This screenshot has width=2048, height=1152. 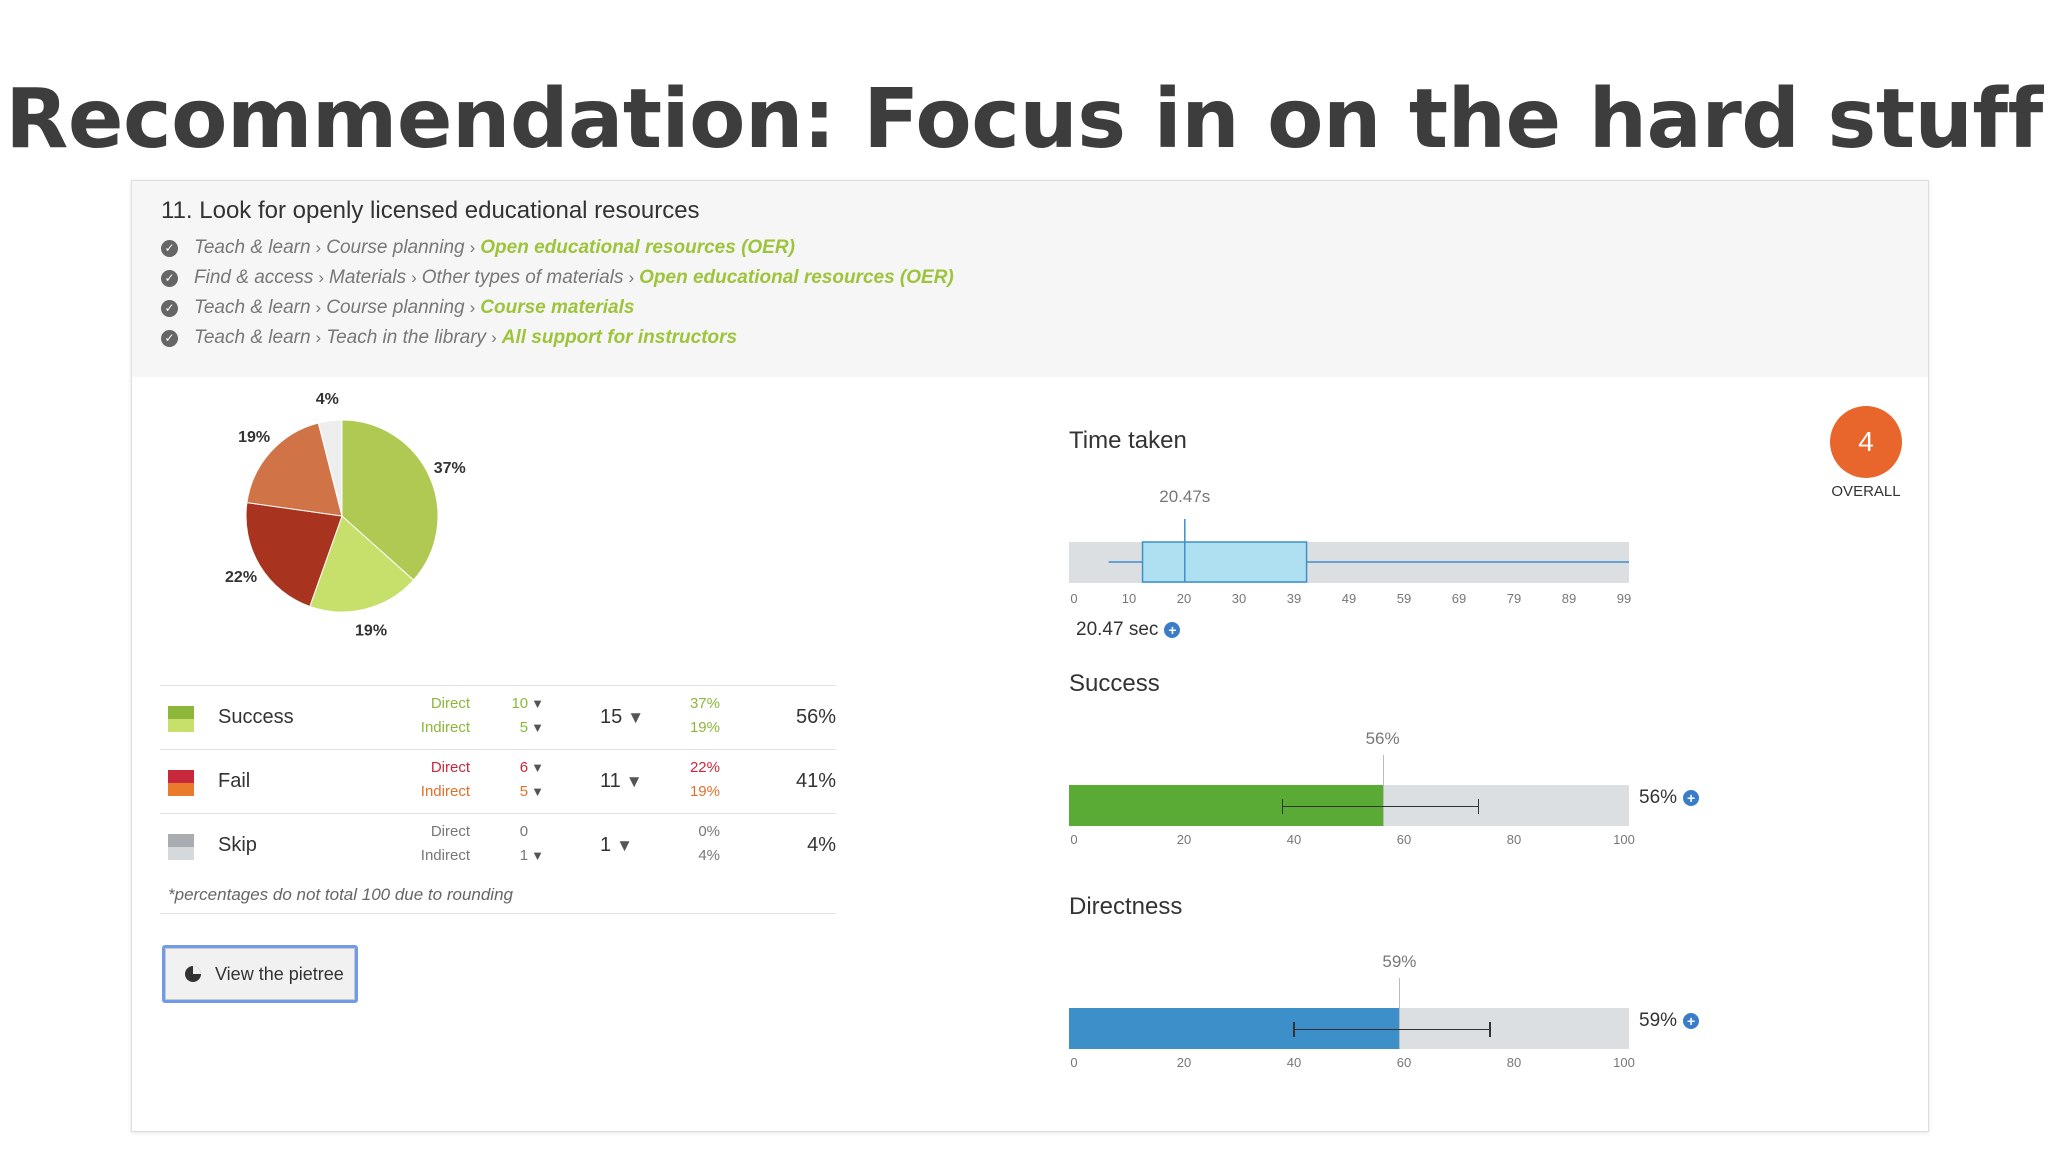 What do you see at coordinates (1368, 551) in the screenshot?
I see `time-taken-boxplot` at bounding box center [1368, 551].